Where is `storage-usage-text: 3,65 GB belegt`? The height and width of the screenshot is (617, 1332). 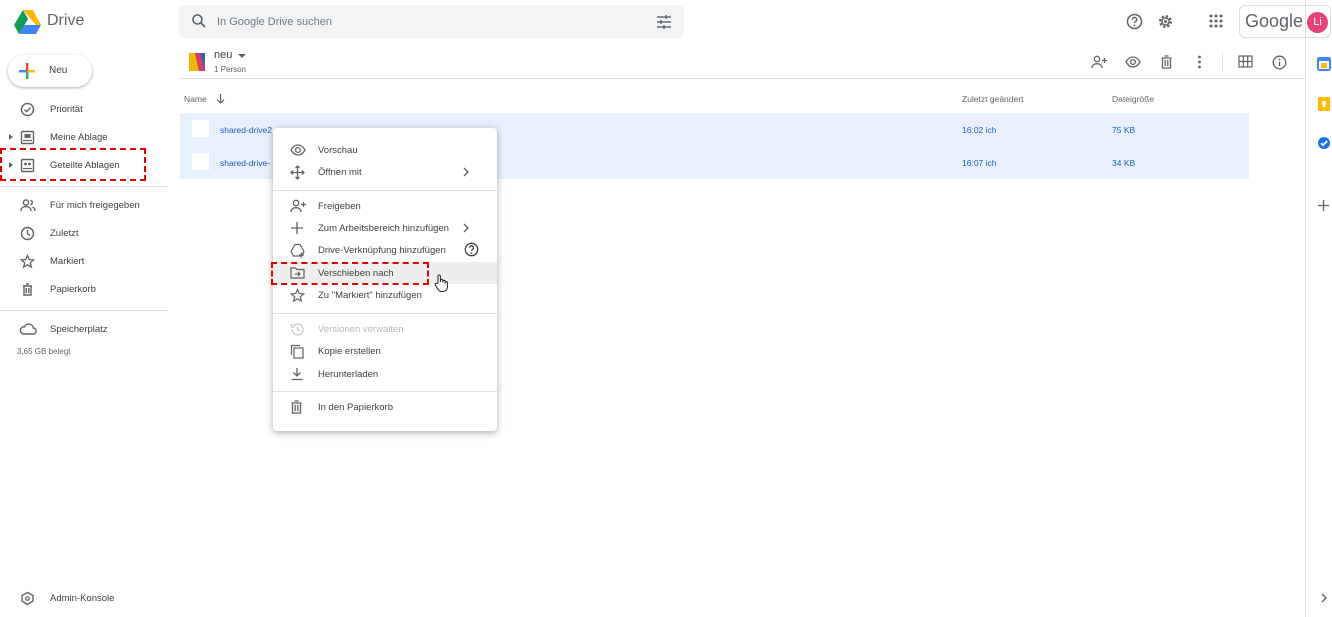
storage-usage-text: 3,65 GB belegt is located at coordinates (44, 351).